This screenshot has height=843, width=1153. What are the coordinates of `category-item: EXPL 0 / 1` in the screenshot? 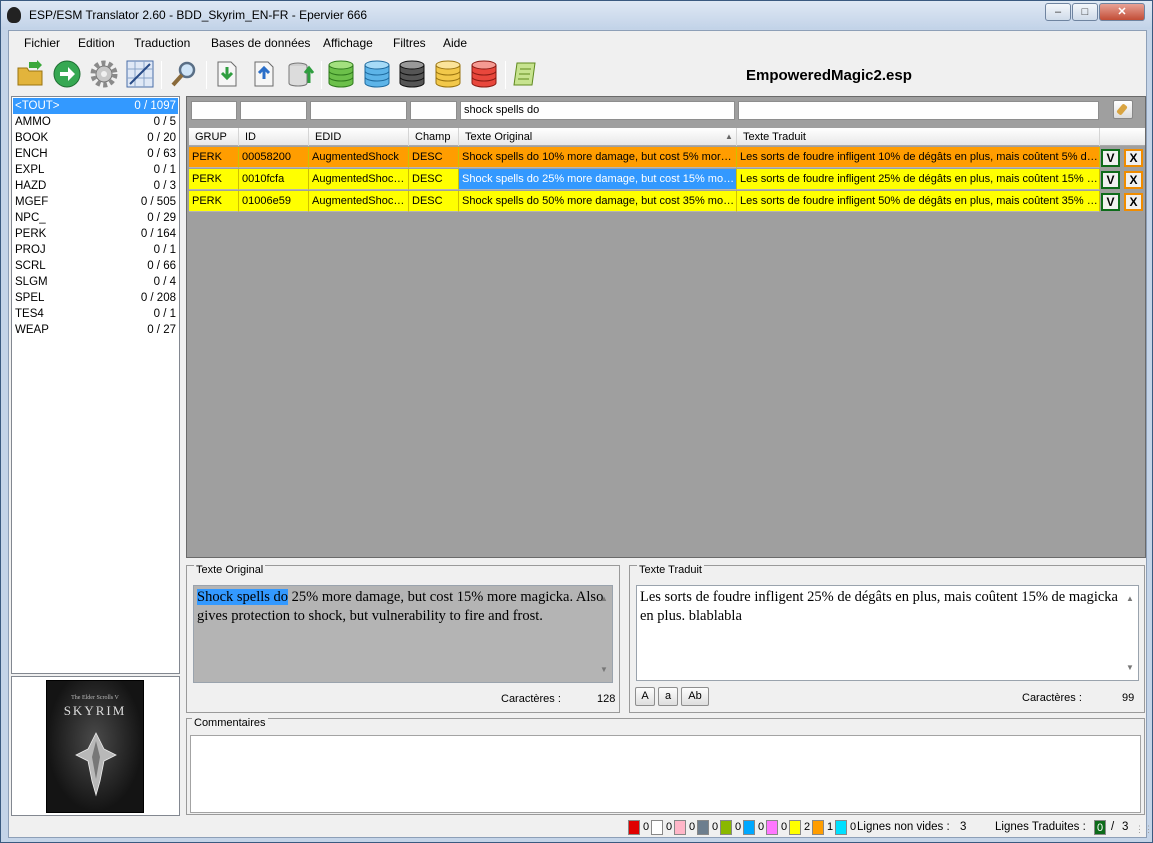 It's located at (95, 170).